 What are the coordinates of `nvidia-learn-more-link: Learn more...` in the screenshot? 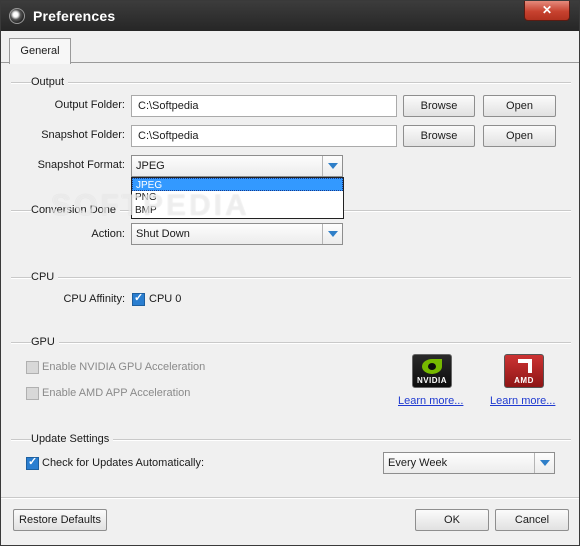 It's located at (430, 401).